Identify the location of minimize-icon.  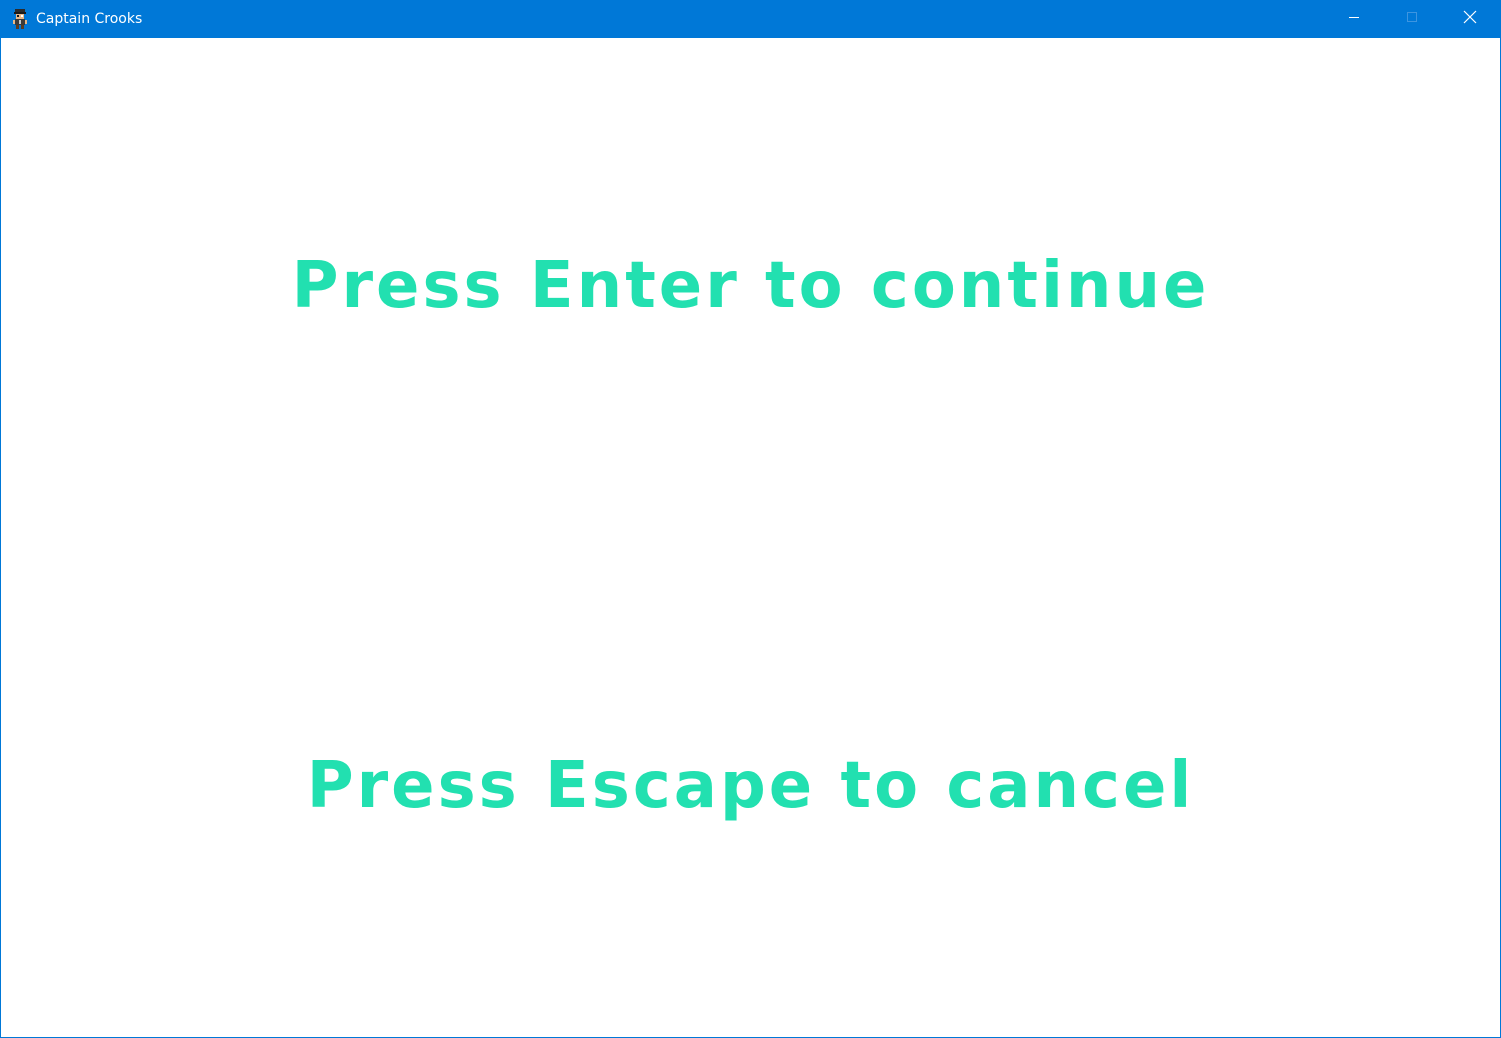
(1354, 19).